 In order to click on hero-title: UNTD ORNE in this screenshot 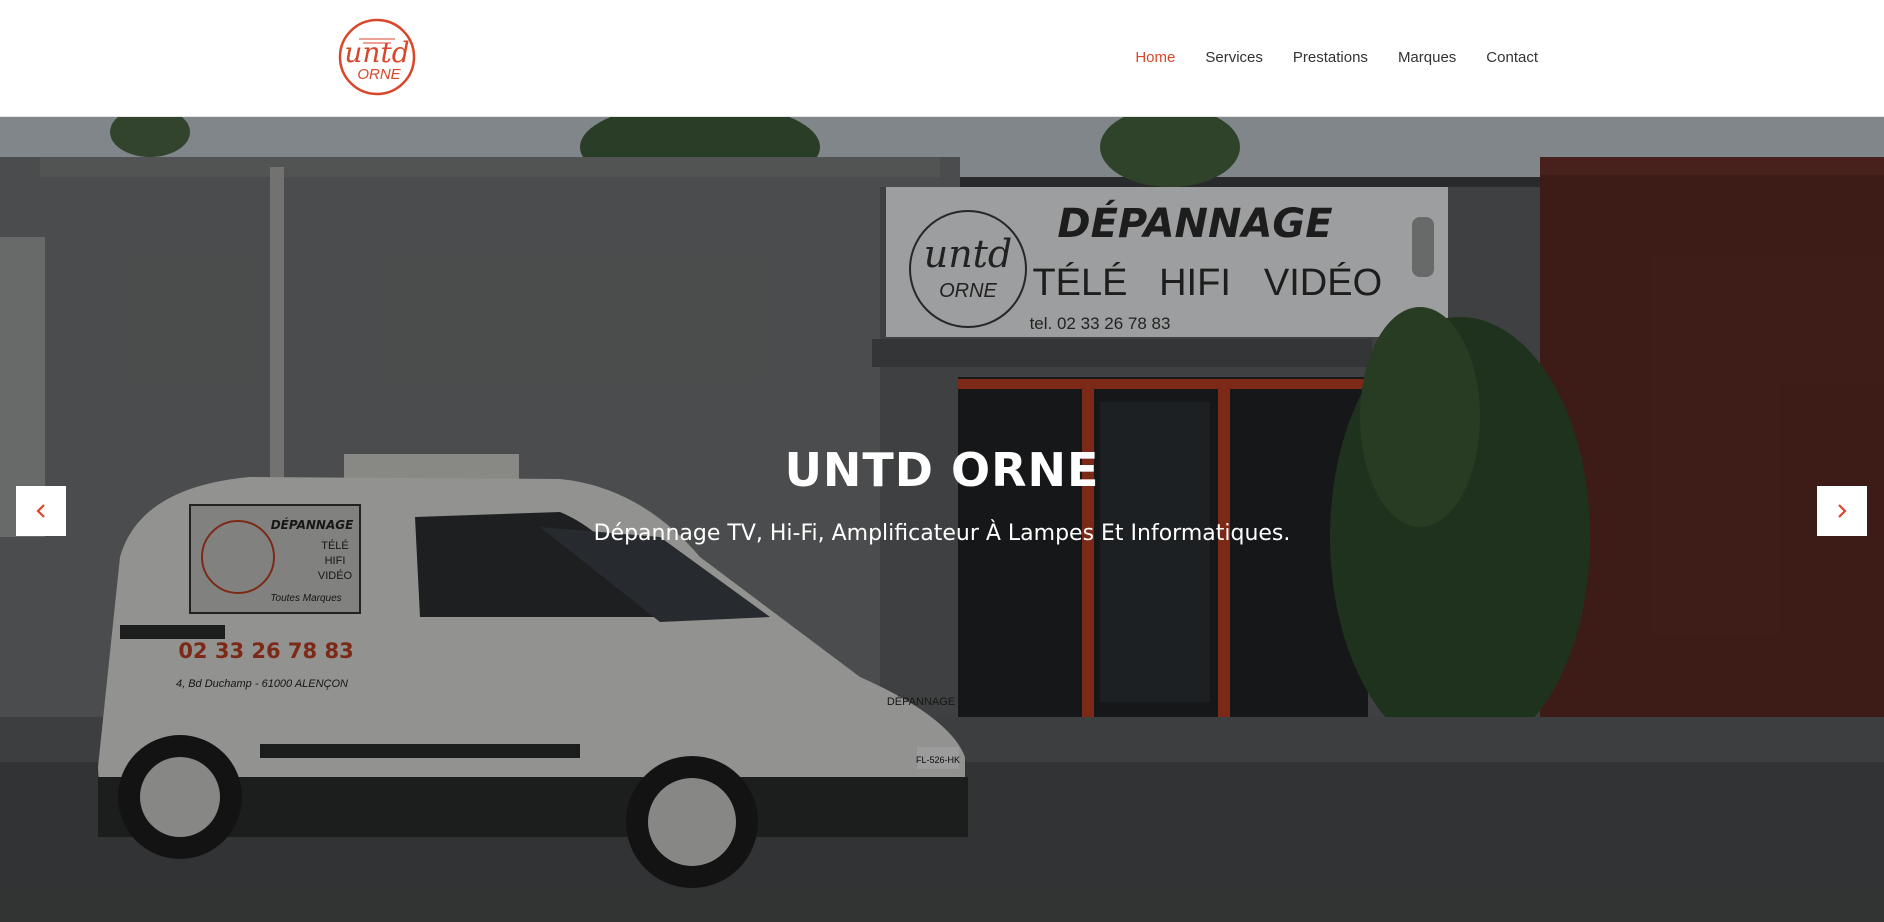, I will do `click(942, 470)`.